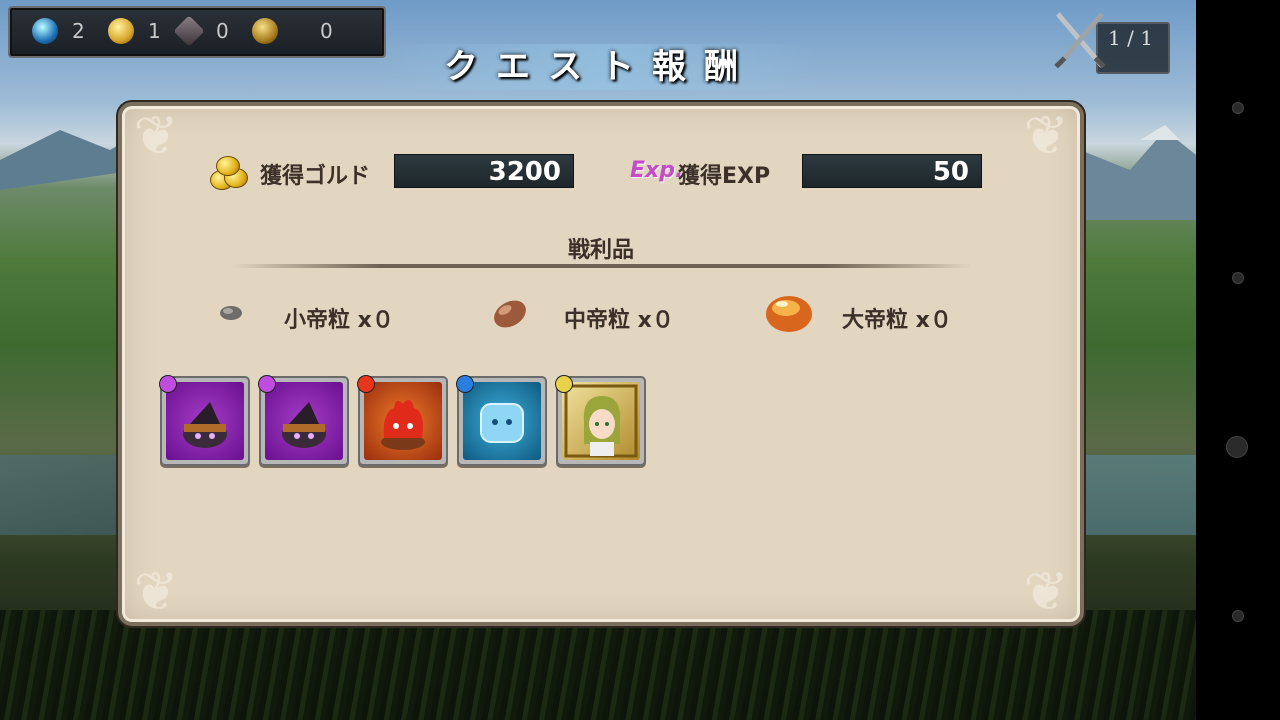 The height and width of the screenshot is (720, 1280). Describe the element at coordinates (121, 31) in the screenshot. I see `gold-orb-icon` at that location.